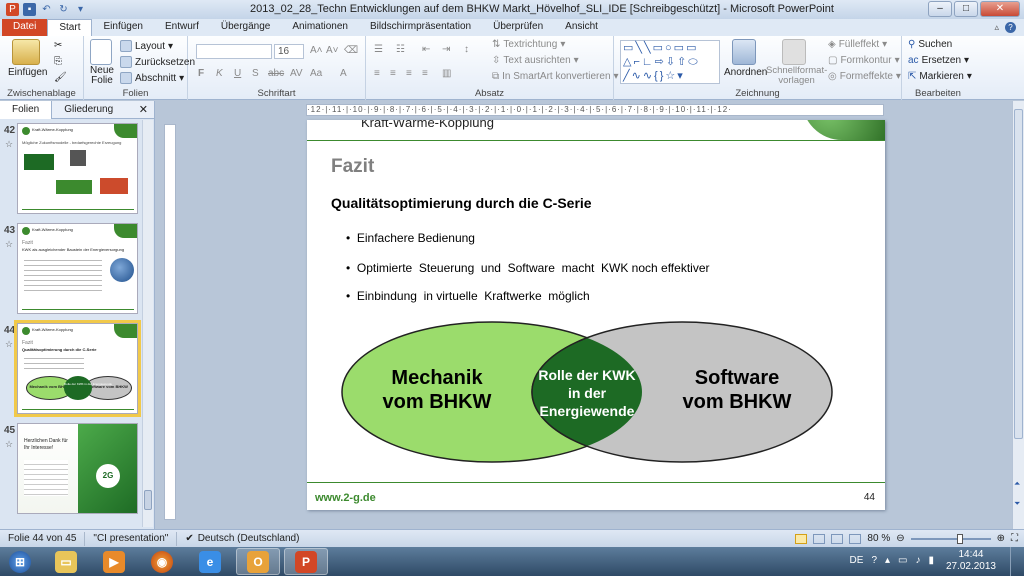 This screenshot has height=576, width=1024. I want to click on slide-thumbnail-45: Herzlichen Dank für Ihr Interesse! 2G, so click(77, 468).